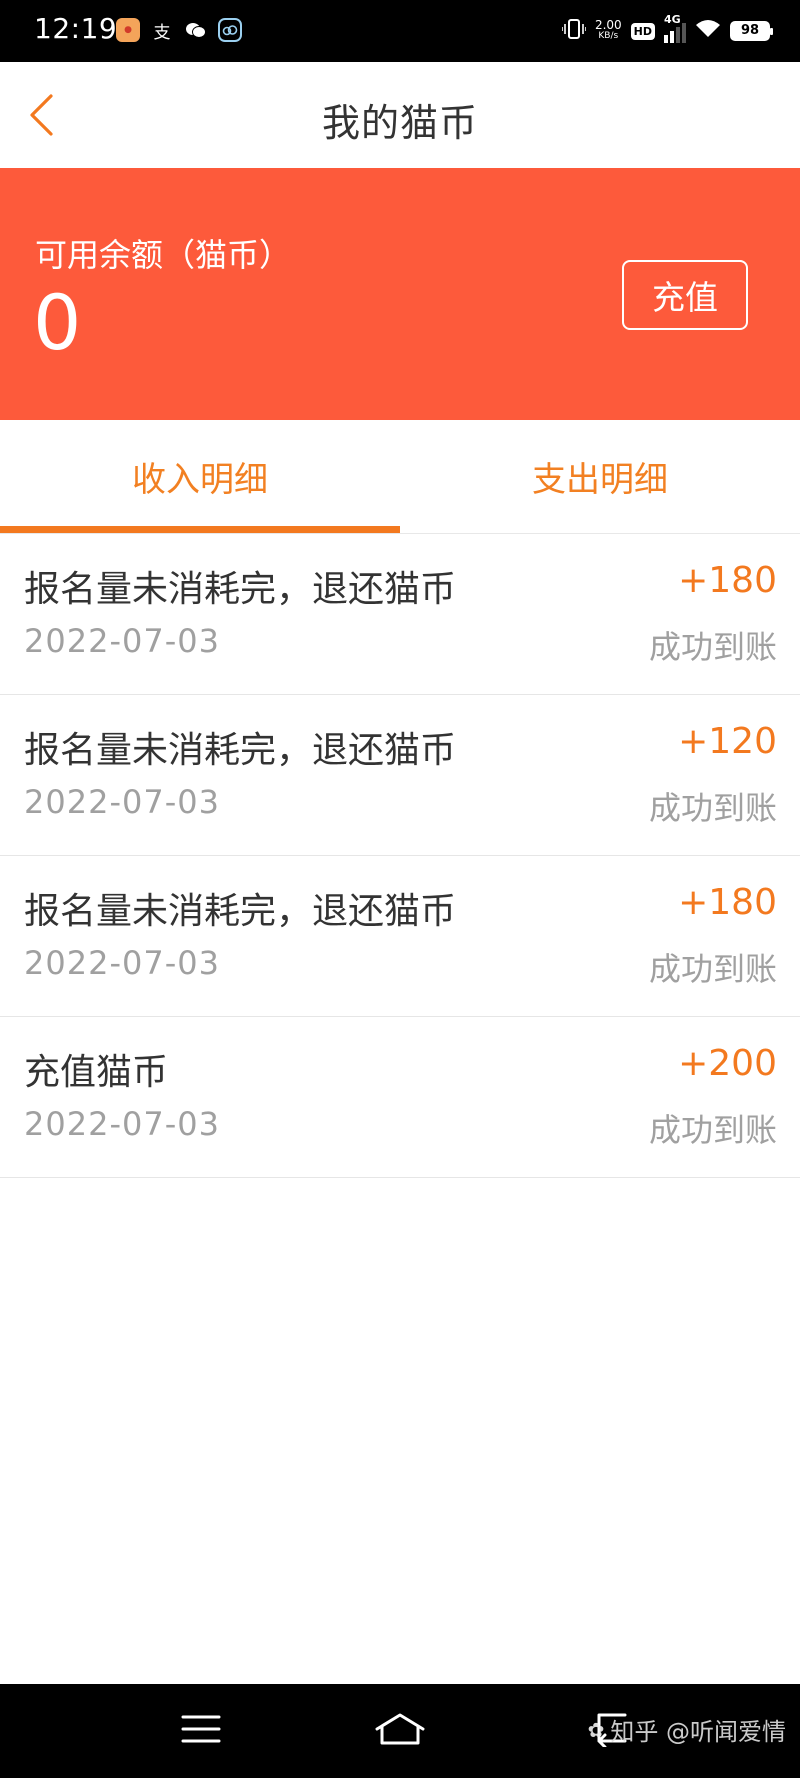  I want to click on wechat-icon, so click(196, 30).